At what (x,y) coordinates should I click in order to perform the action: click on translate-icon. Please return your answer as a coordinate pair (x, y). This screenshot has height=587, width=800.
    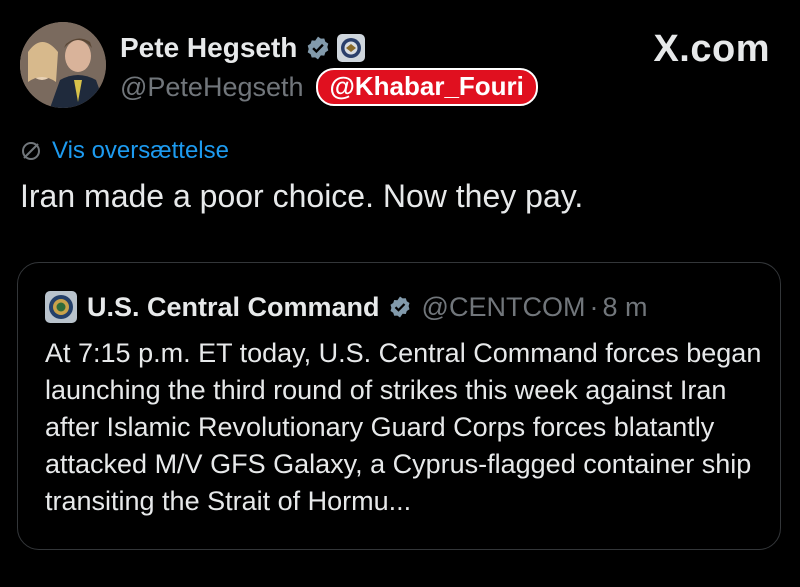
    Looking at the image, I should click on (31, 151).